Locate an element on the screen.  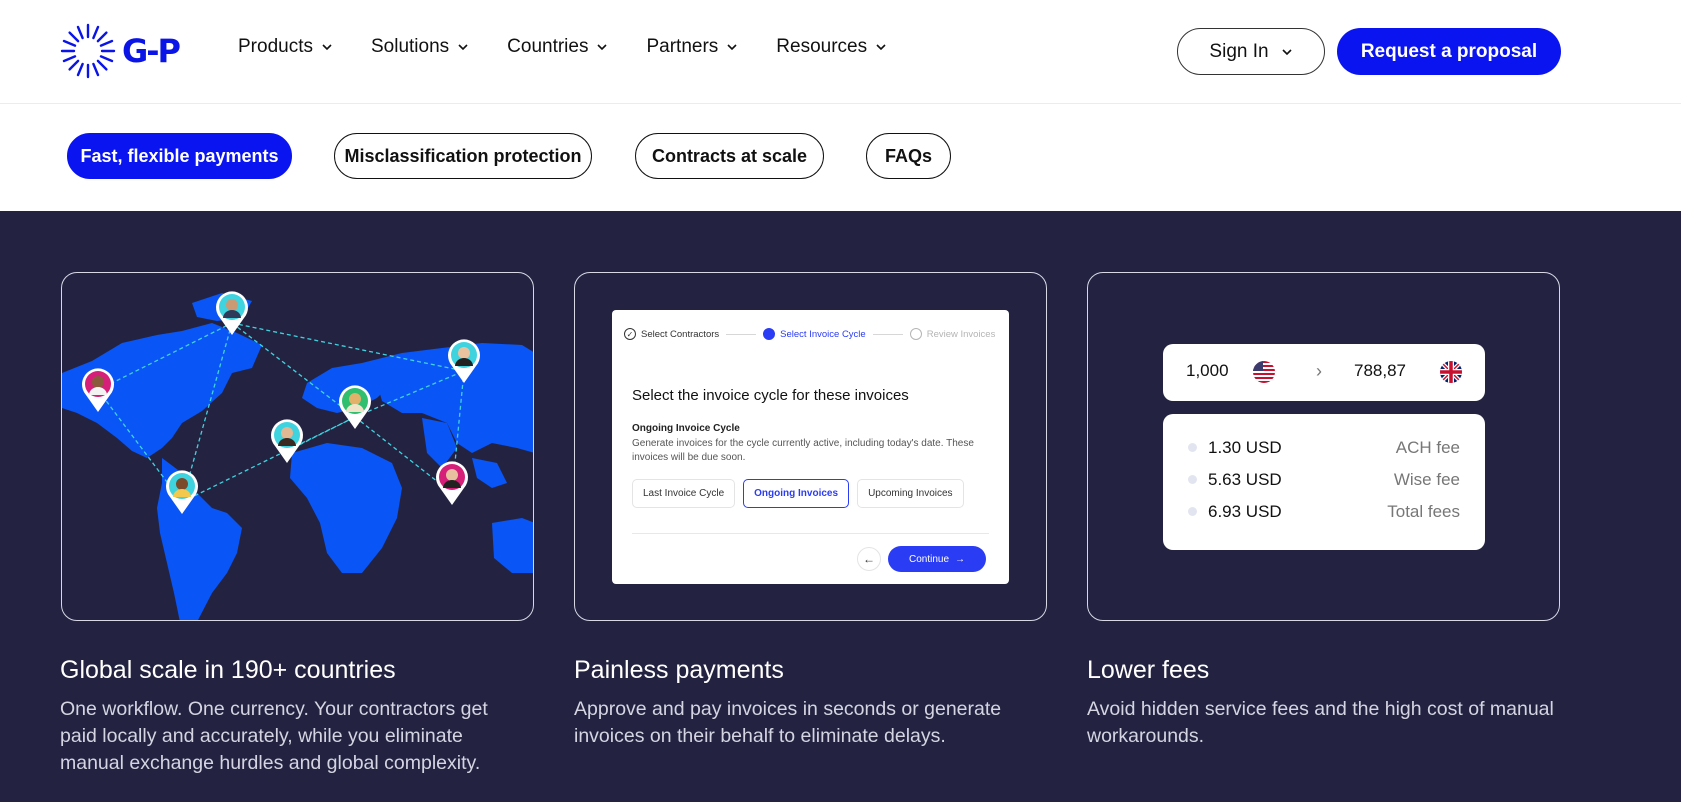
nav-resources: Resources is located at coordinates (831, 47).